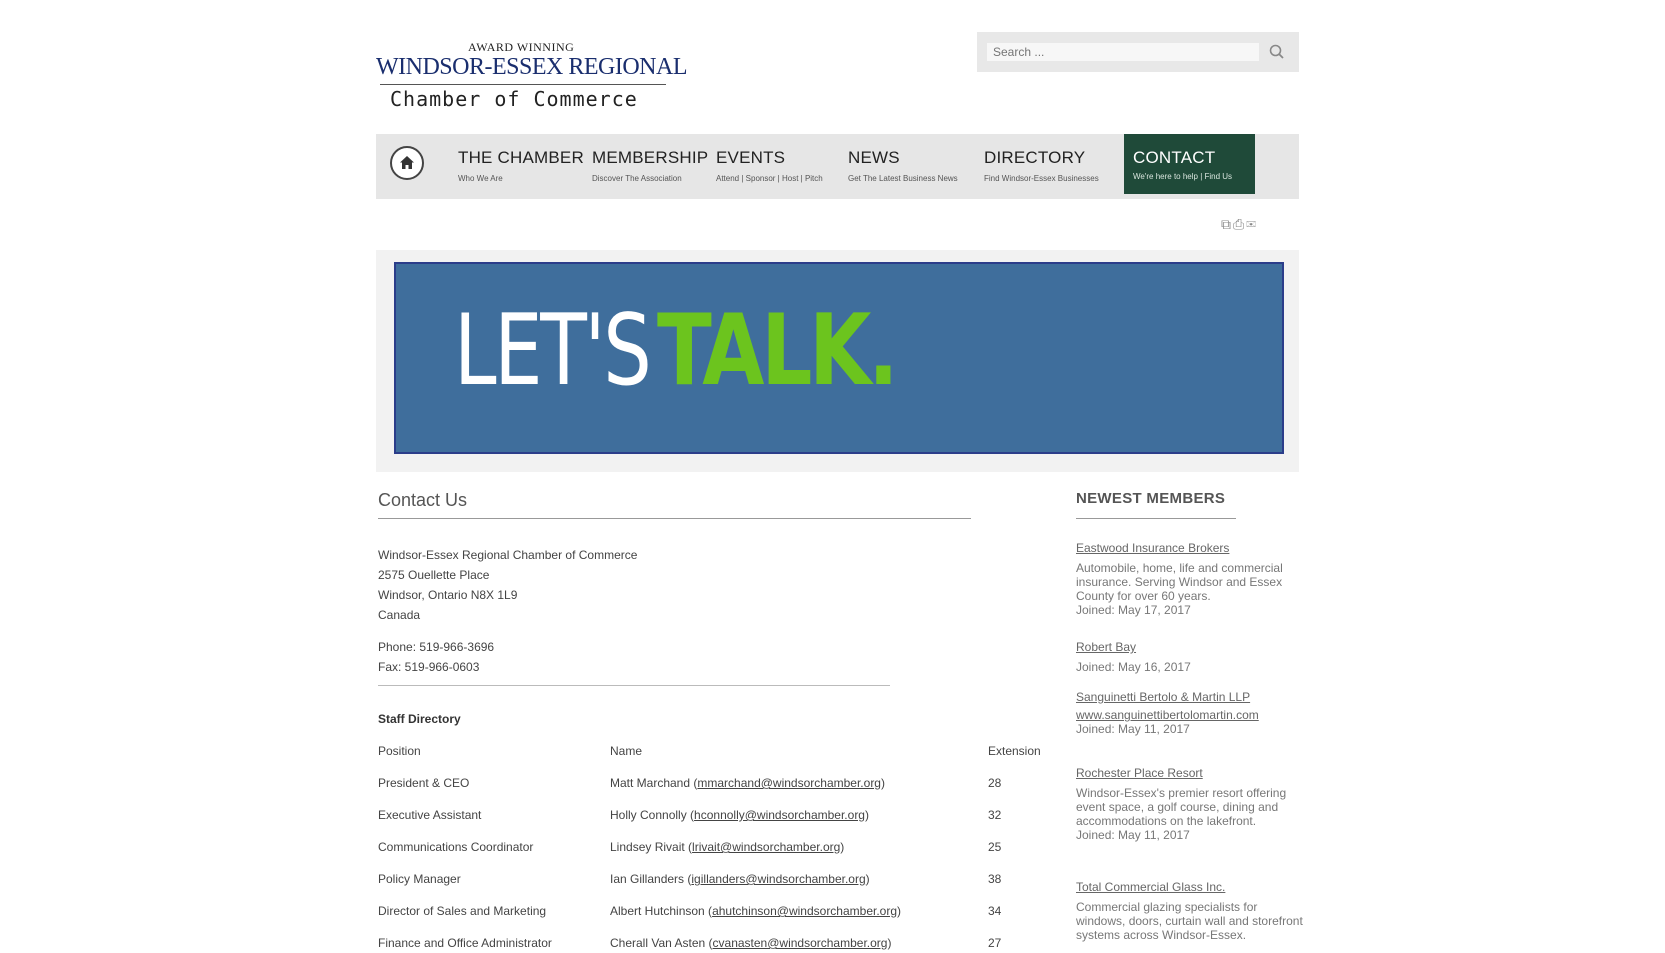 The width and height of the screenshot is (1665, 953). I want to click on email-icon: ✉, so click(1252, 224).